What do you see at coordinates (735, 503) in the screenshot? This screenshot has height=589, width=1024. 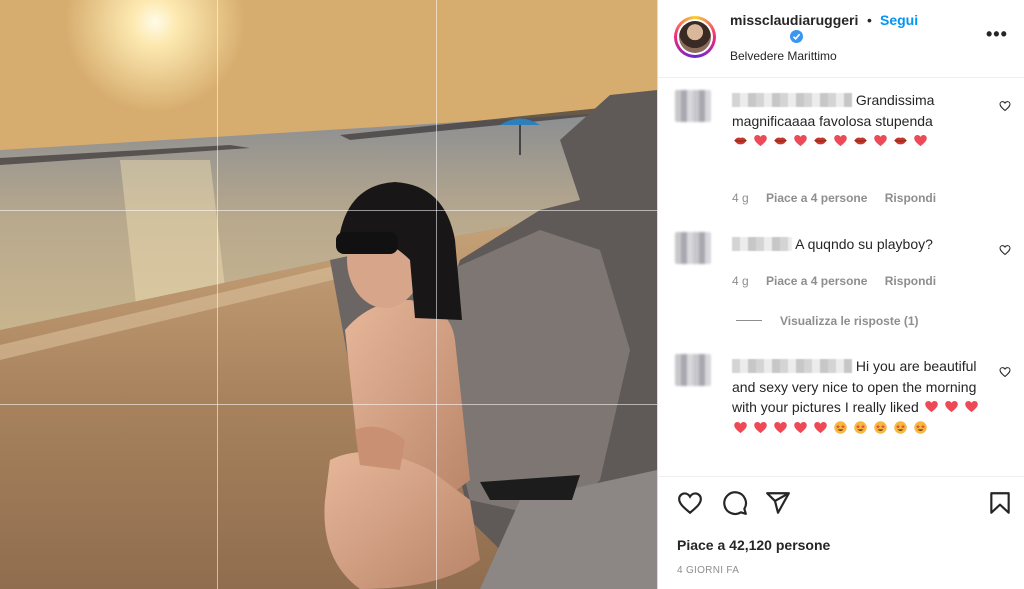 I see `comment-icon` at bounding box center [735, 503].